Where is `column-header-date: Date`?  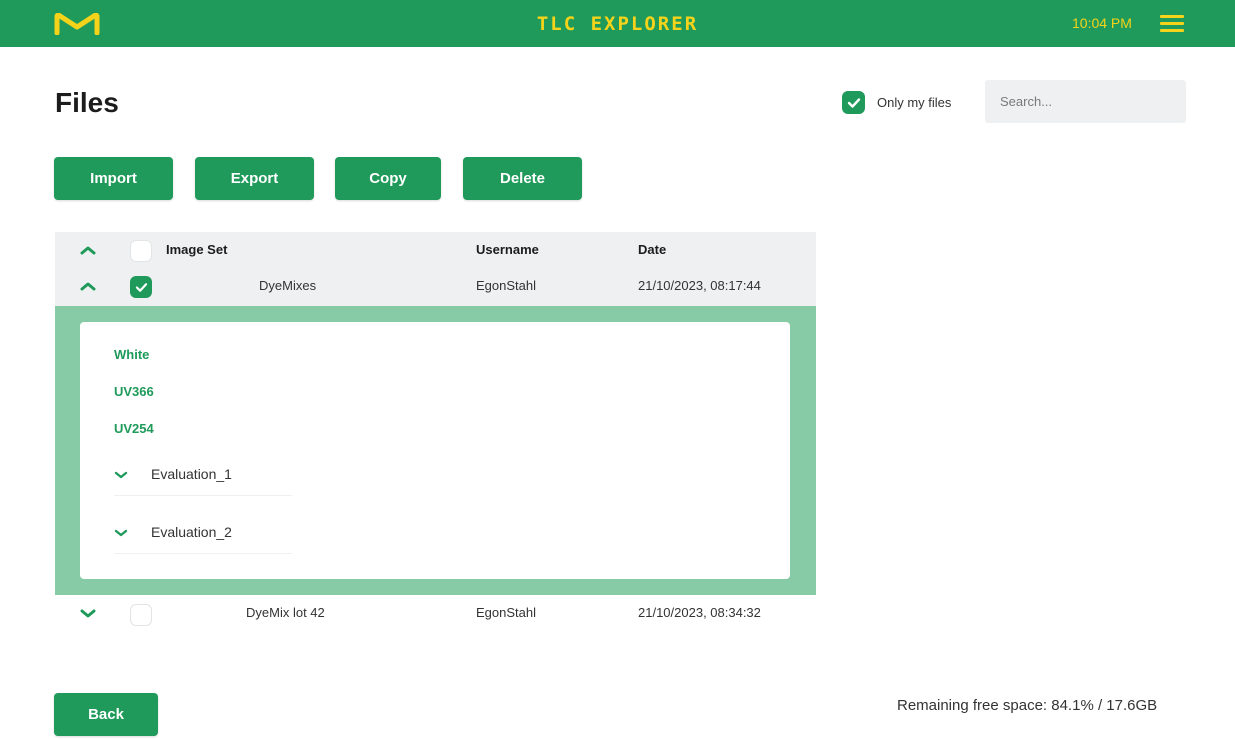
column-header-date: Date is located at coordinates (652, 250).